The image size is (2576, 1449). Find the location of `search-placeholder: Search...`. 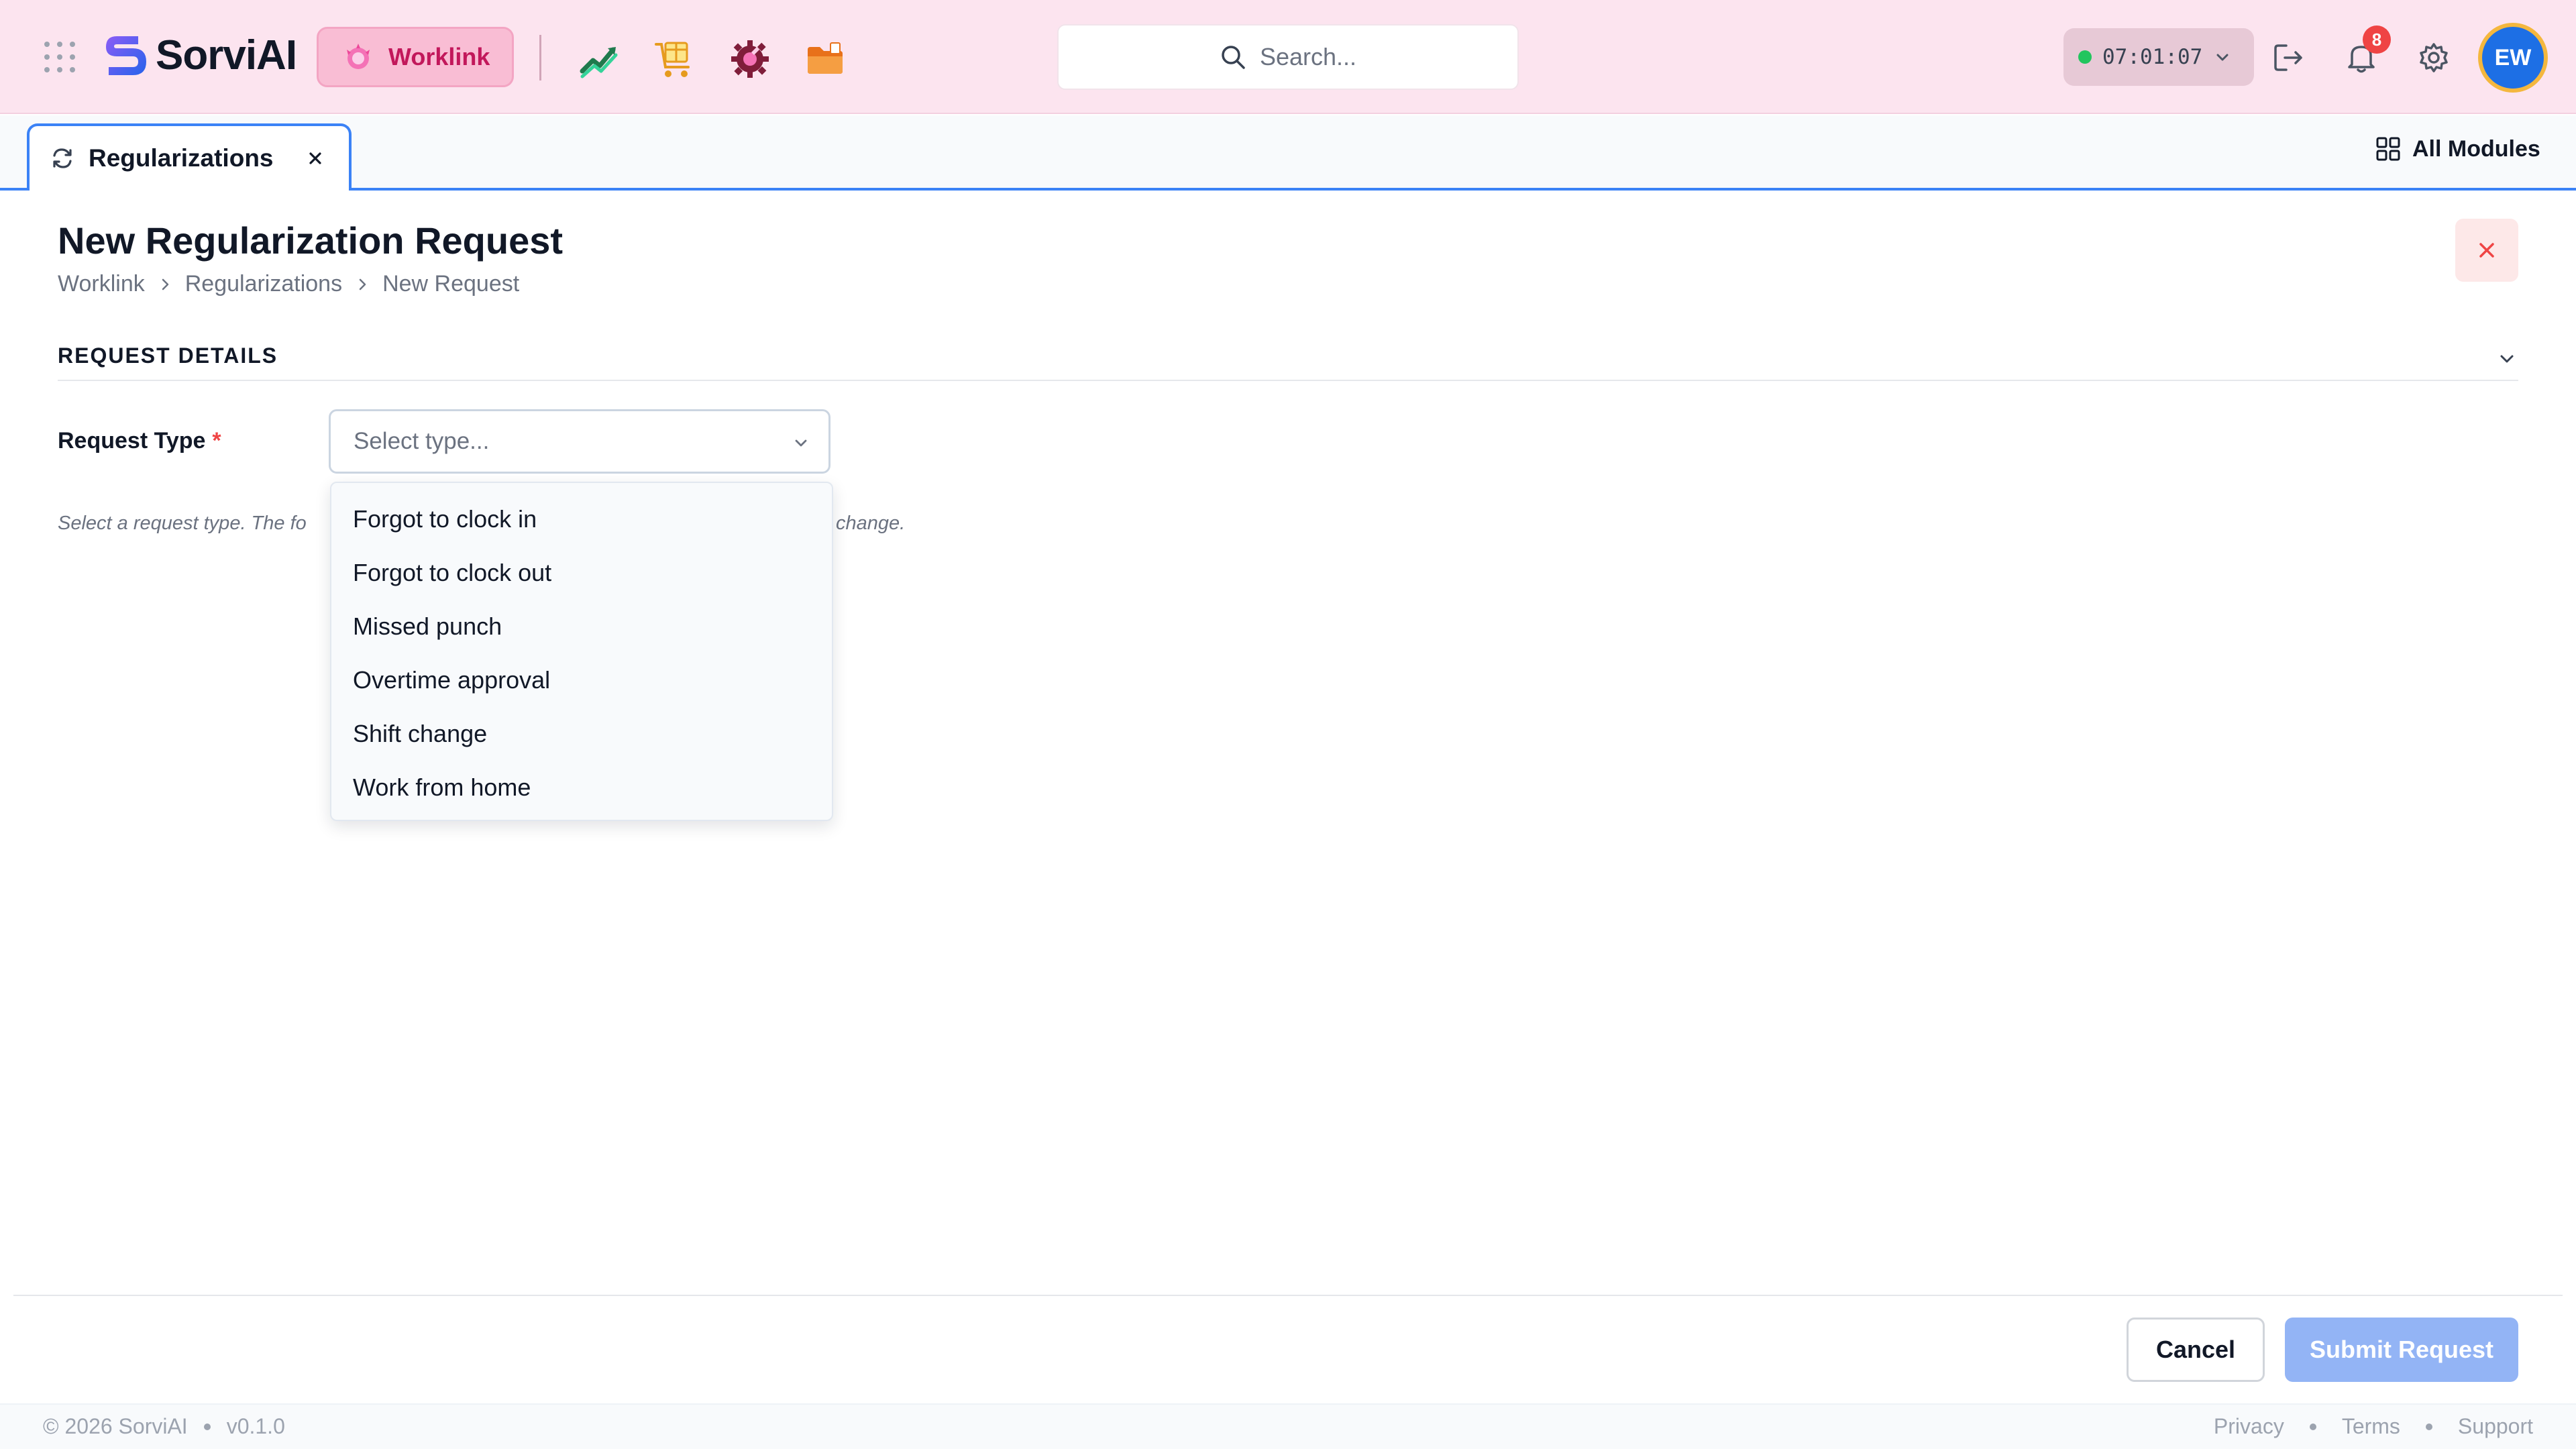

search-placeholder: Search... is located at coordinates (1308, 56).